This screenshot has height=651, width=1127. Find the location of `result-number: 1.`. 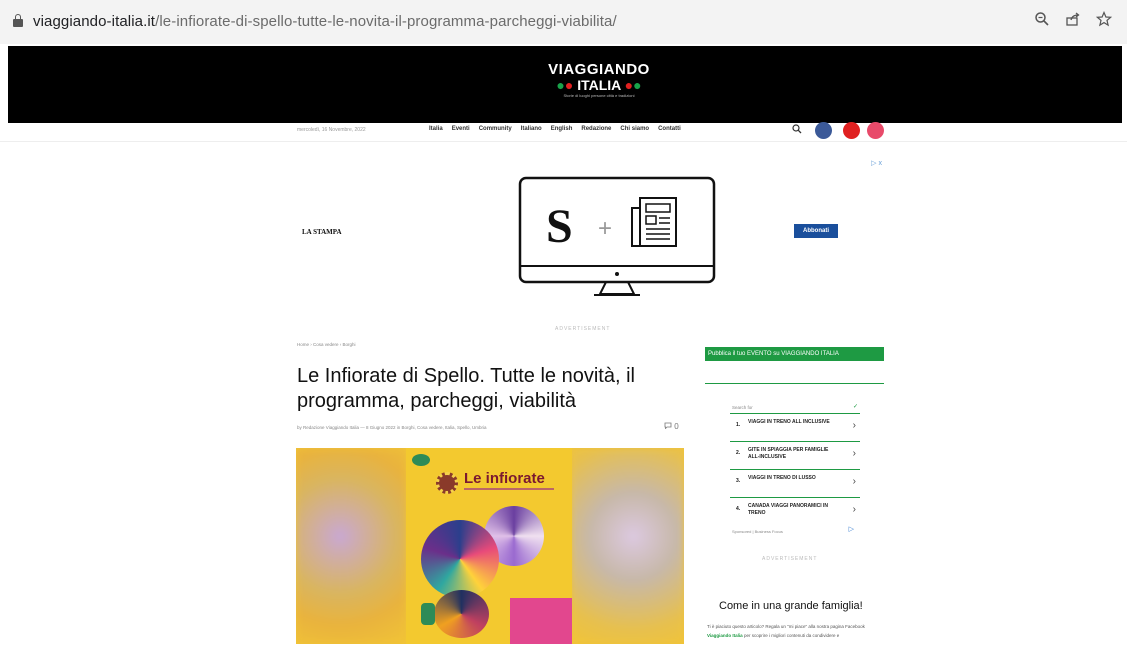

result-number: 1. is located at coordinates (738, 425).